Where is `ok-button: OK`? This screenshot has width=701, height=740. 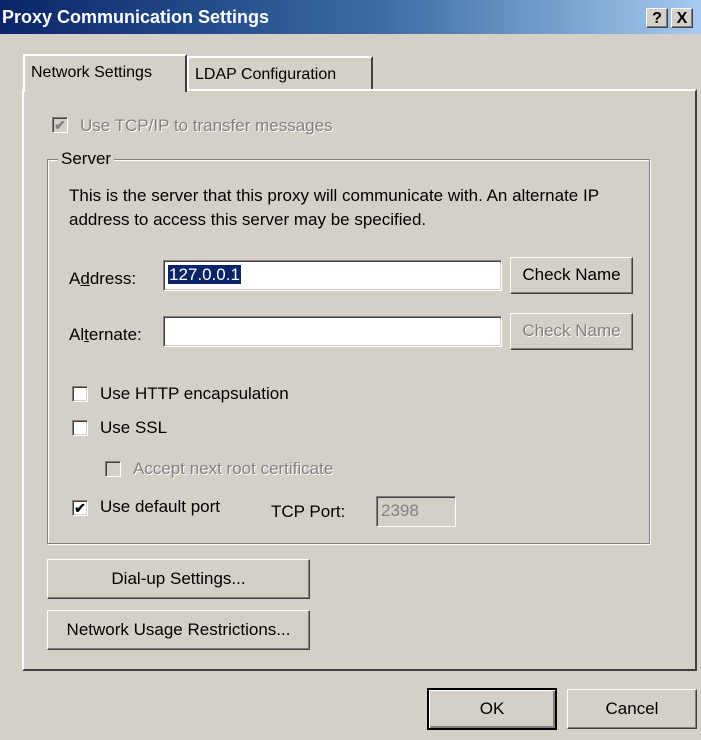 ok-button: OK is located at coordinates (492, 709).